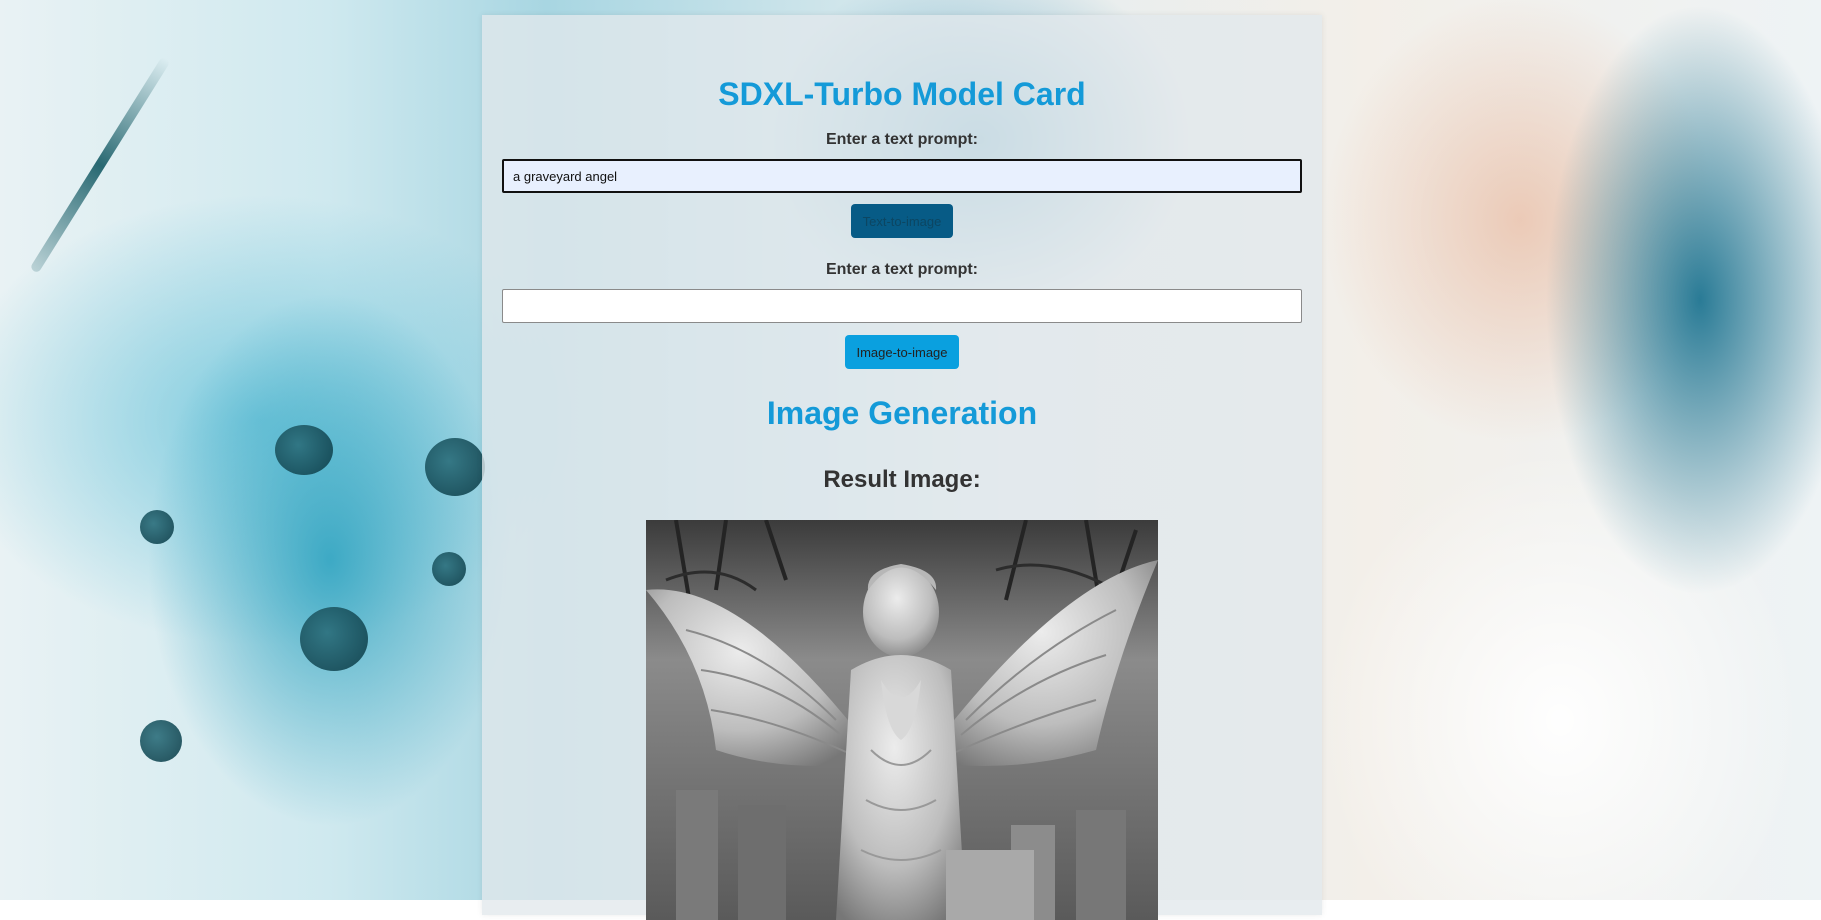 The image size is (1821, 920). I want to click on page-title: SDXL-Turbo Model Card, so click(902, 94).